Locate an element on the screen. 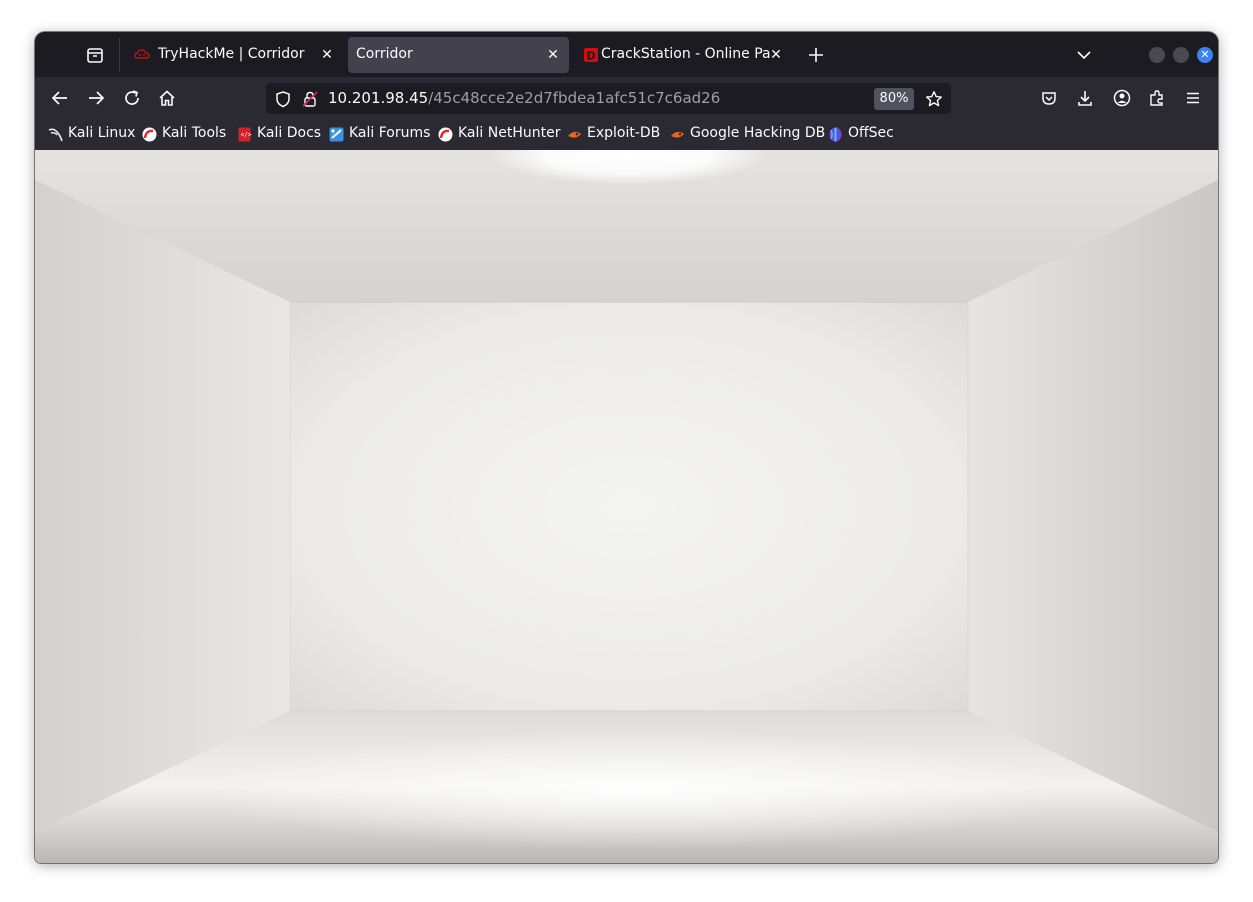 This screenshot has height=902, width=1253. reload-icon is located at coordinates (132, 98).